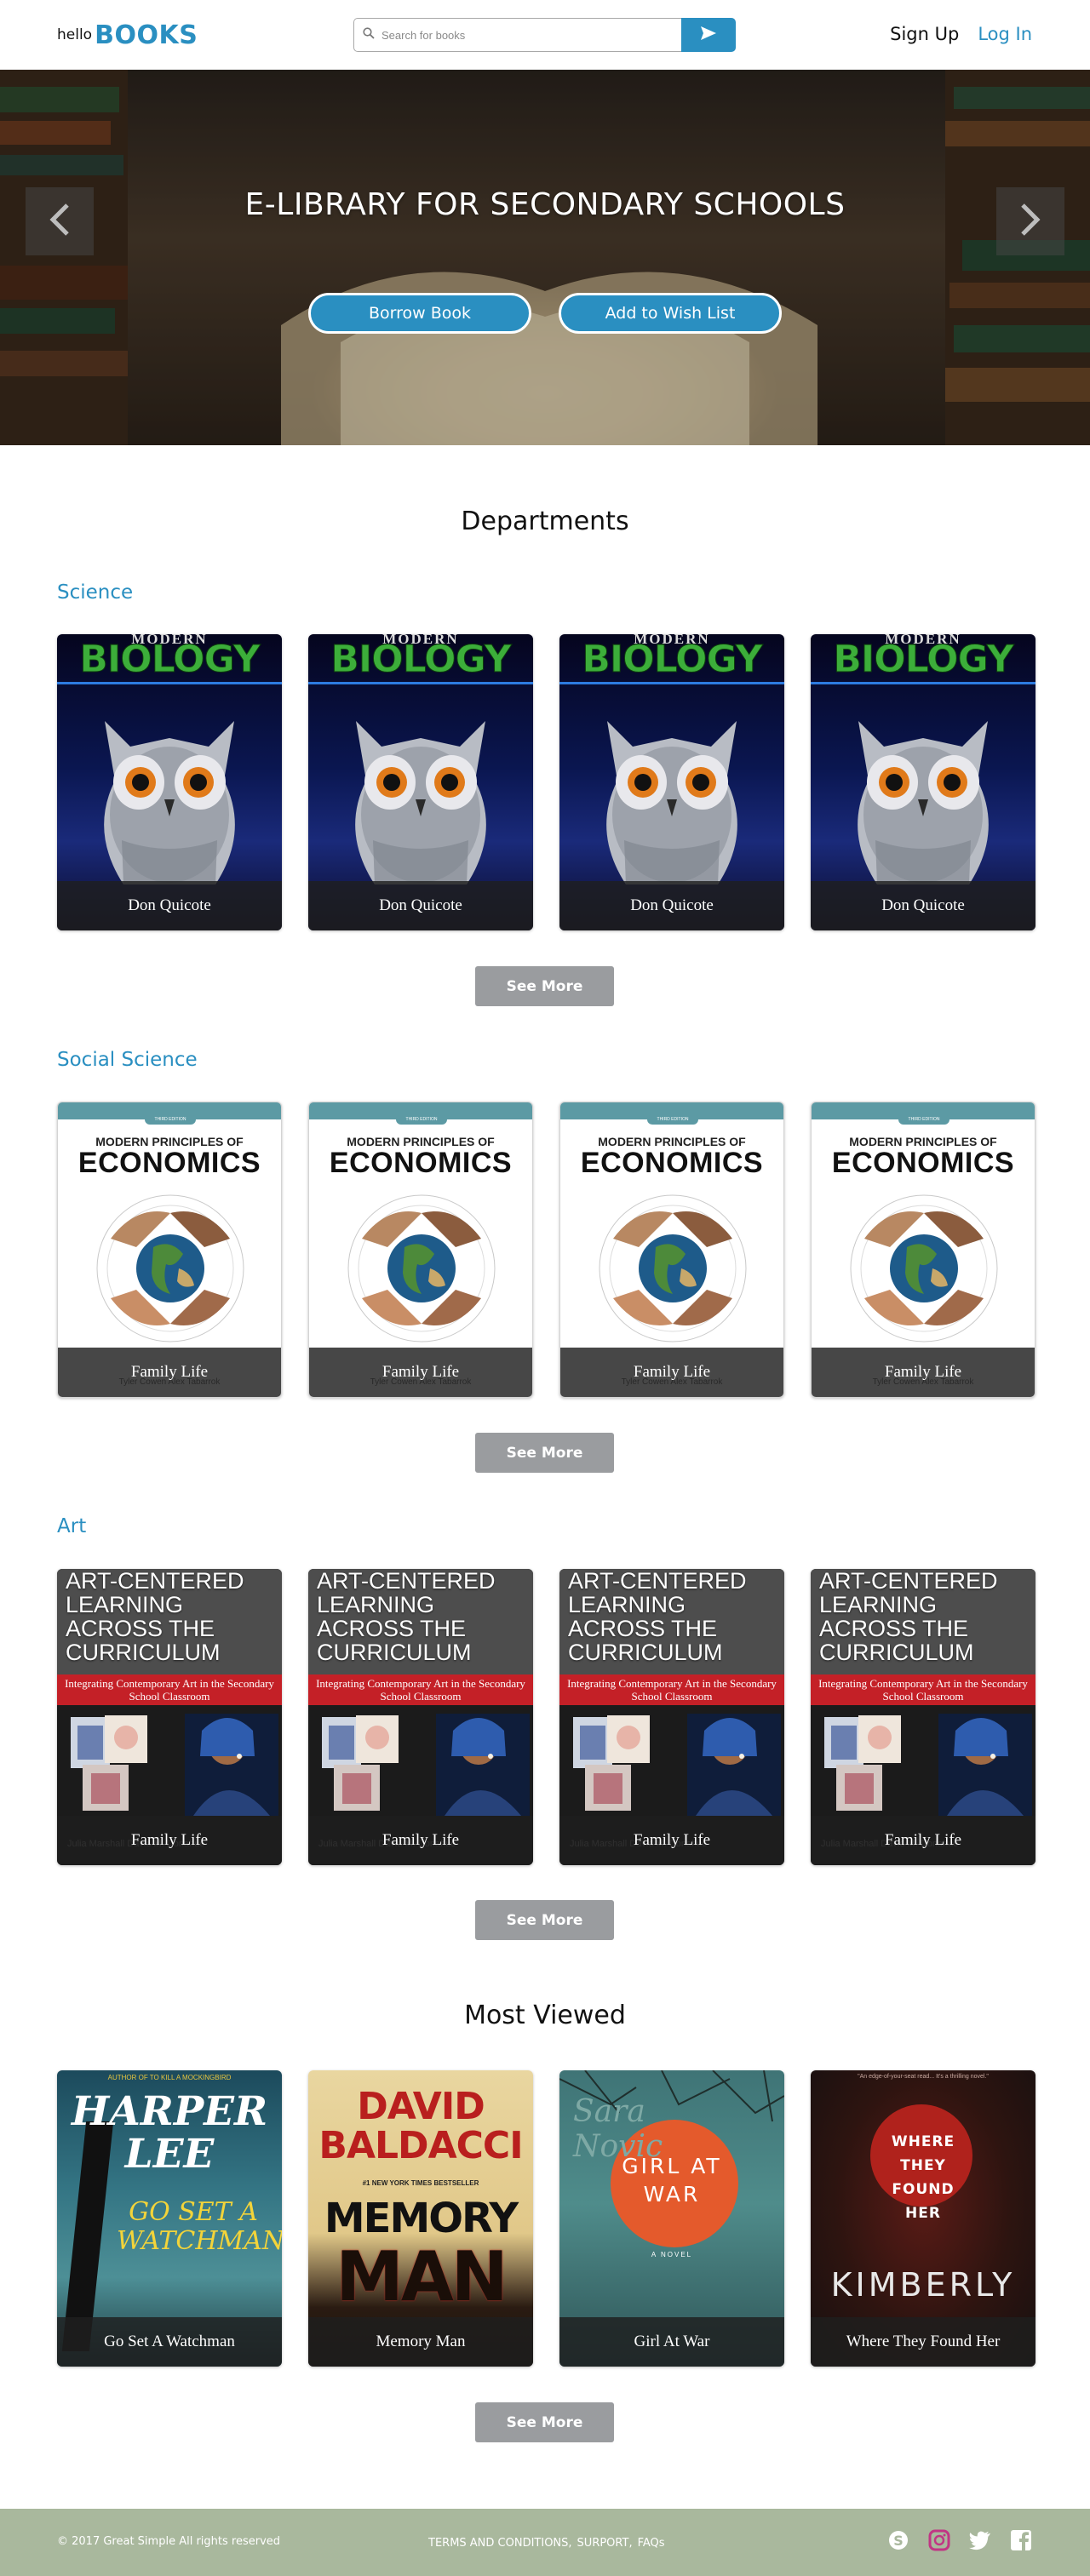  Describe the element at coordinates (605, 2543) in the screenshot. I see `support-link: SURPORT,` at that location.